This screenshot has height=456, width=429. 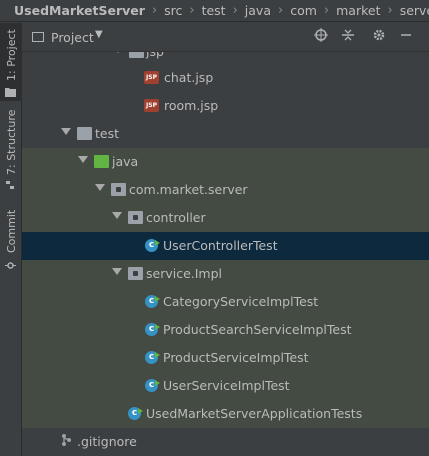 I want to click on tab-project-label: 1: Project, so click(x=11, y=55).